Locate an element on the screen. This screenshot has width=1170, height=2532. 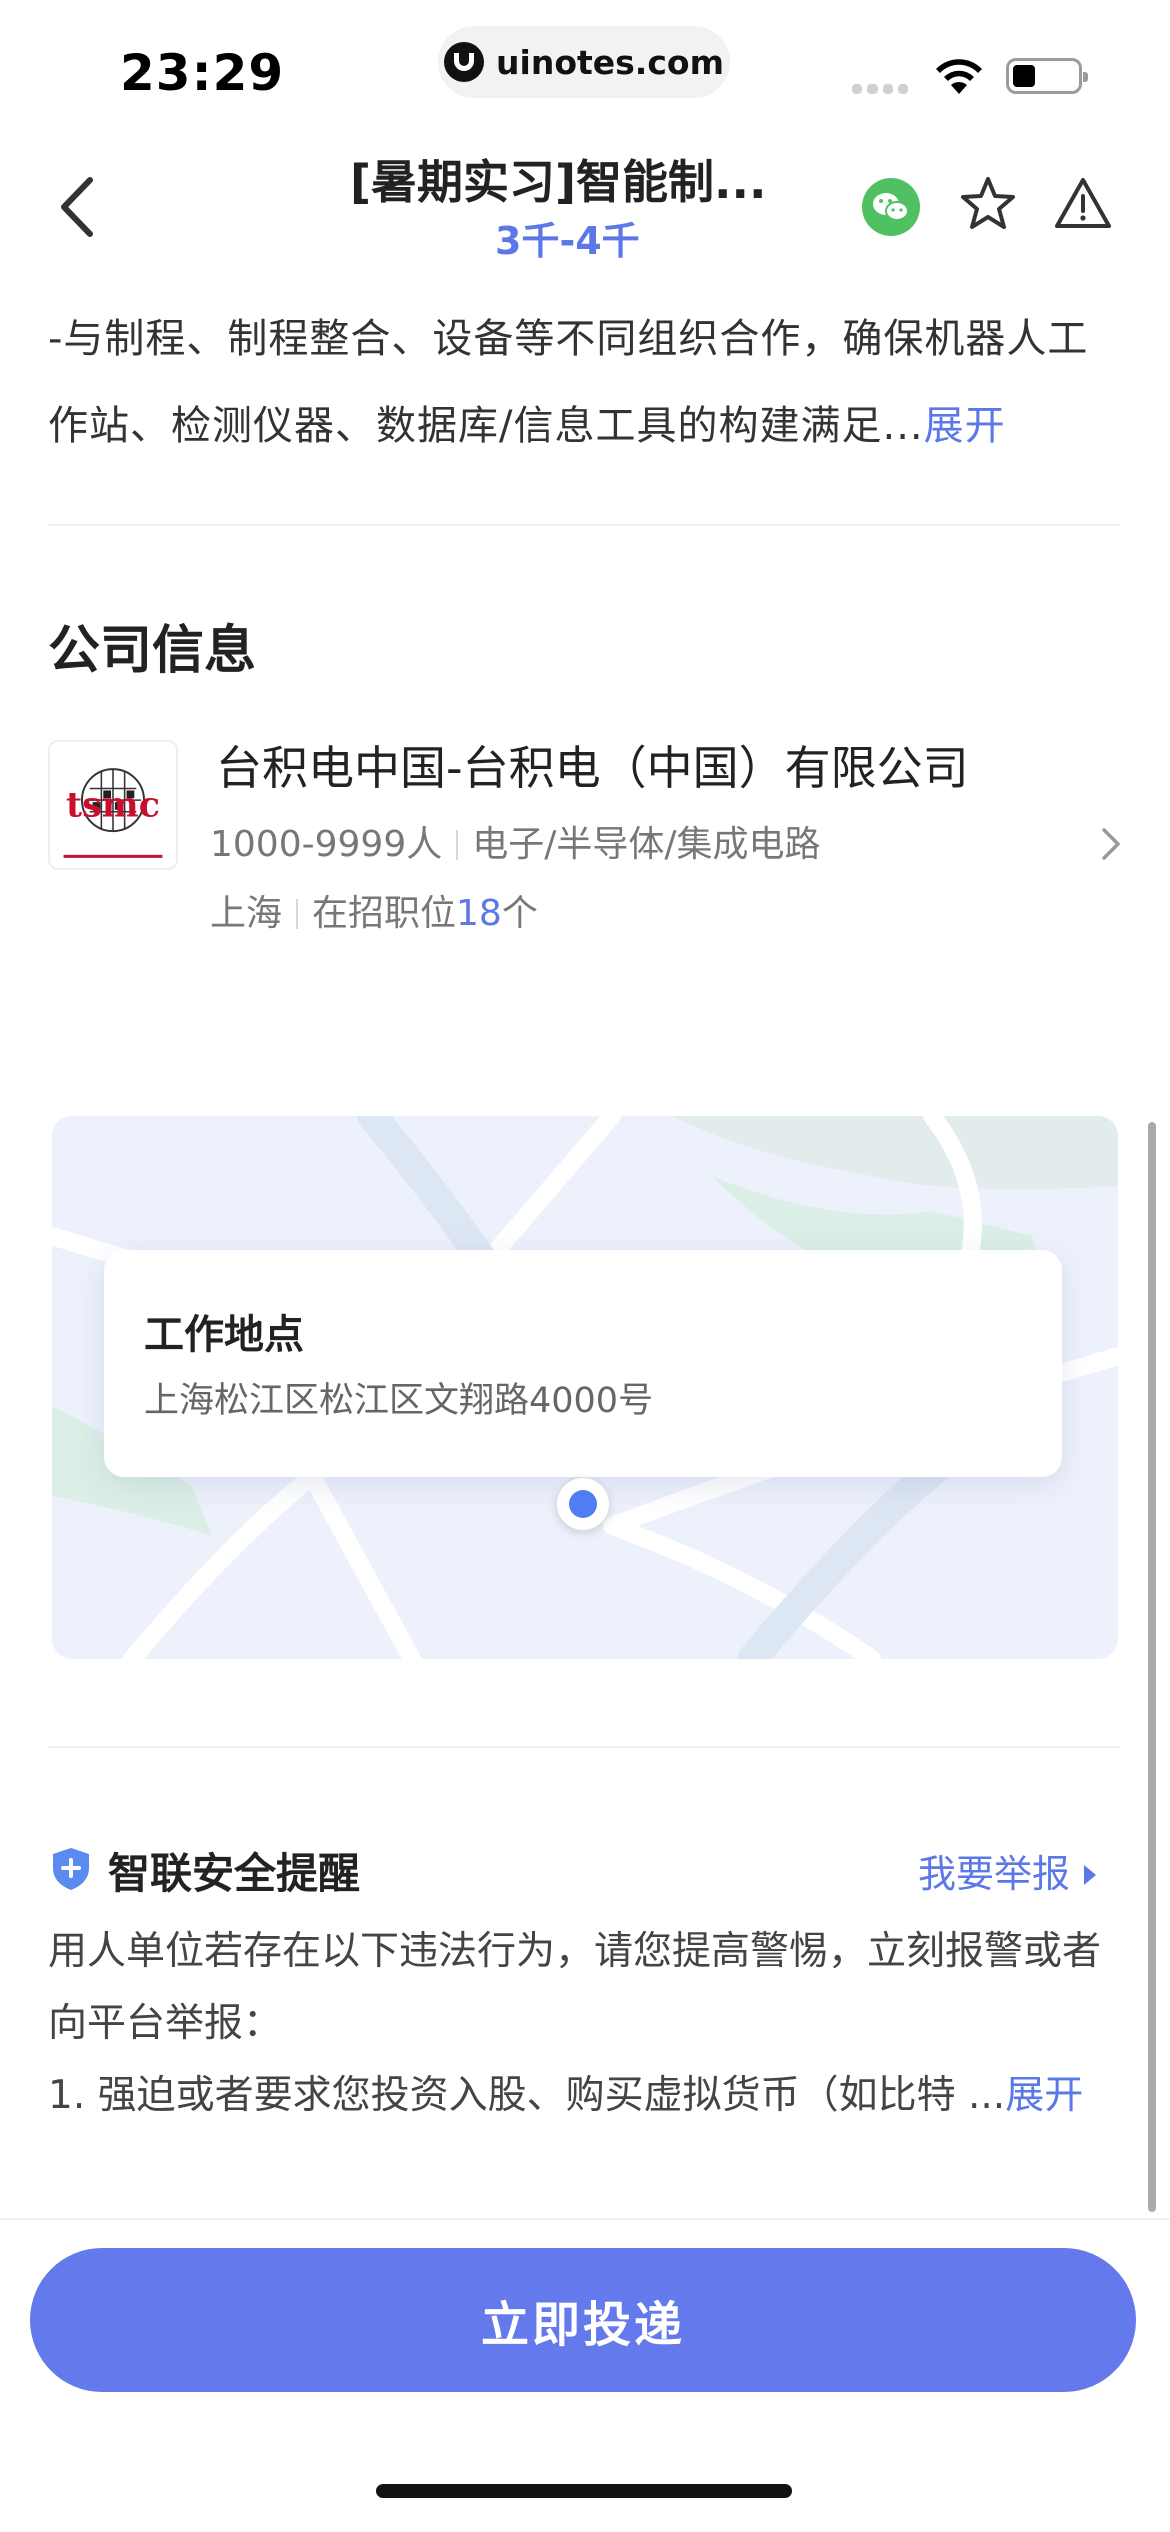
company-meta-location: 上海 在招职位18个 is located at coordinates (374, 910).